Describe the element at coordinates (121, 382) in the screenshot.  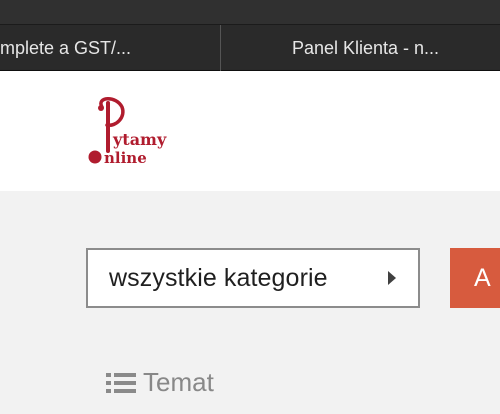
I see `list-icon` at that location.